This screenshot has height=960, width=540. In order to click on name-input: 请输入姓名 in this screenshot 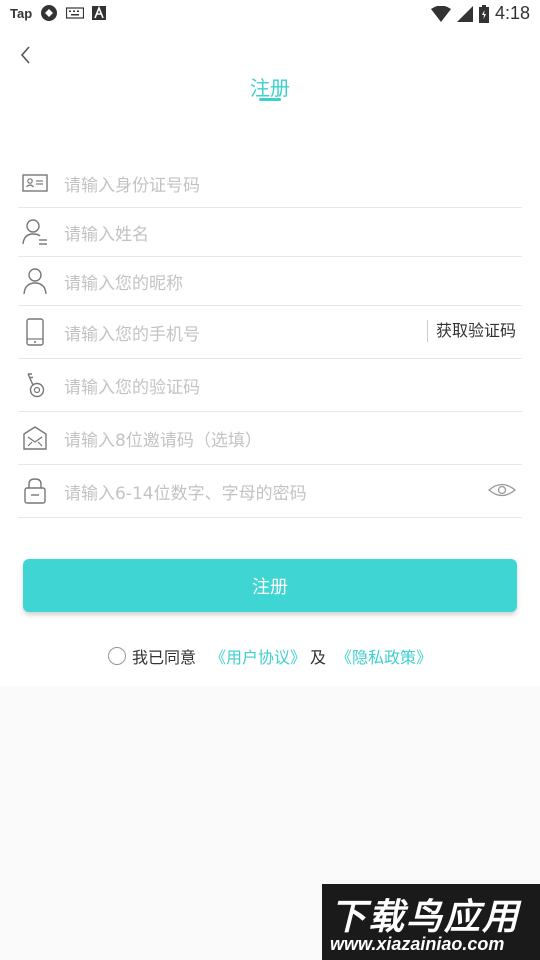, I will do `click(293, 232)`.